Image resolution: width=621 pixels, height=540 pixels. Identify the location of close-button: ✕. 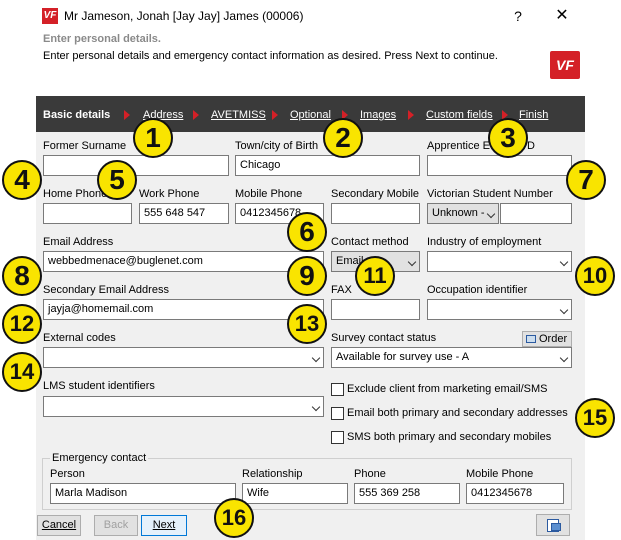
(562, 16).